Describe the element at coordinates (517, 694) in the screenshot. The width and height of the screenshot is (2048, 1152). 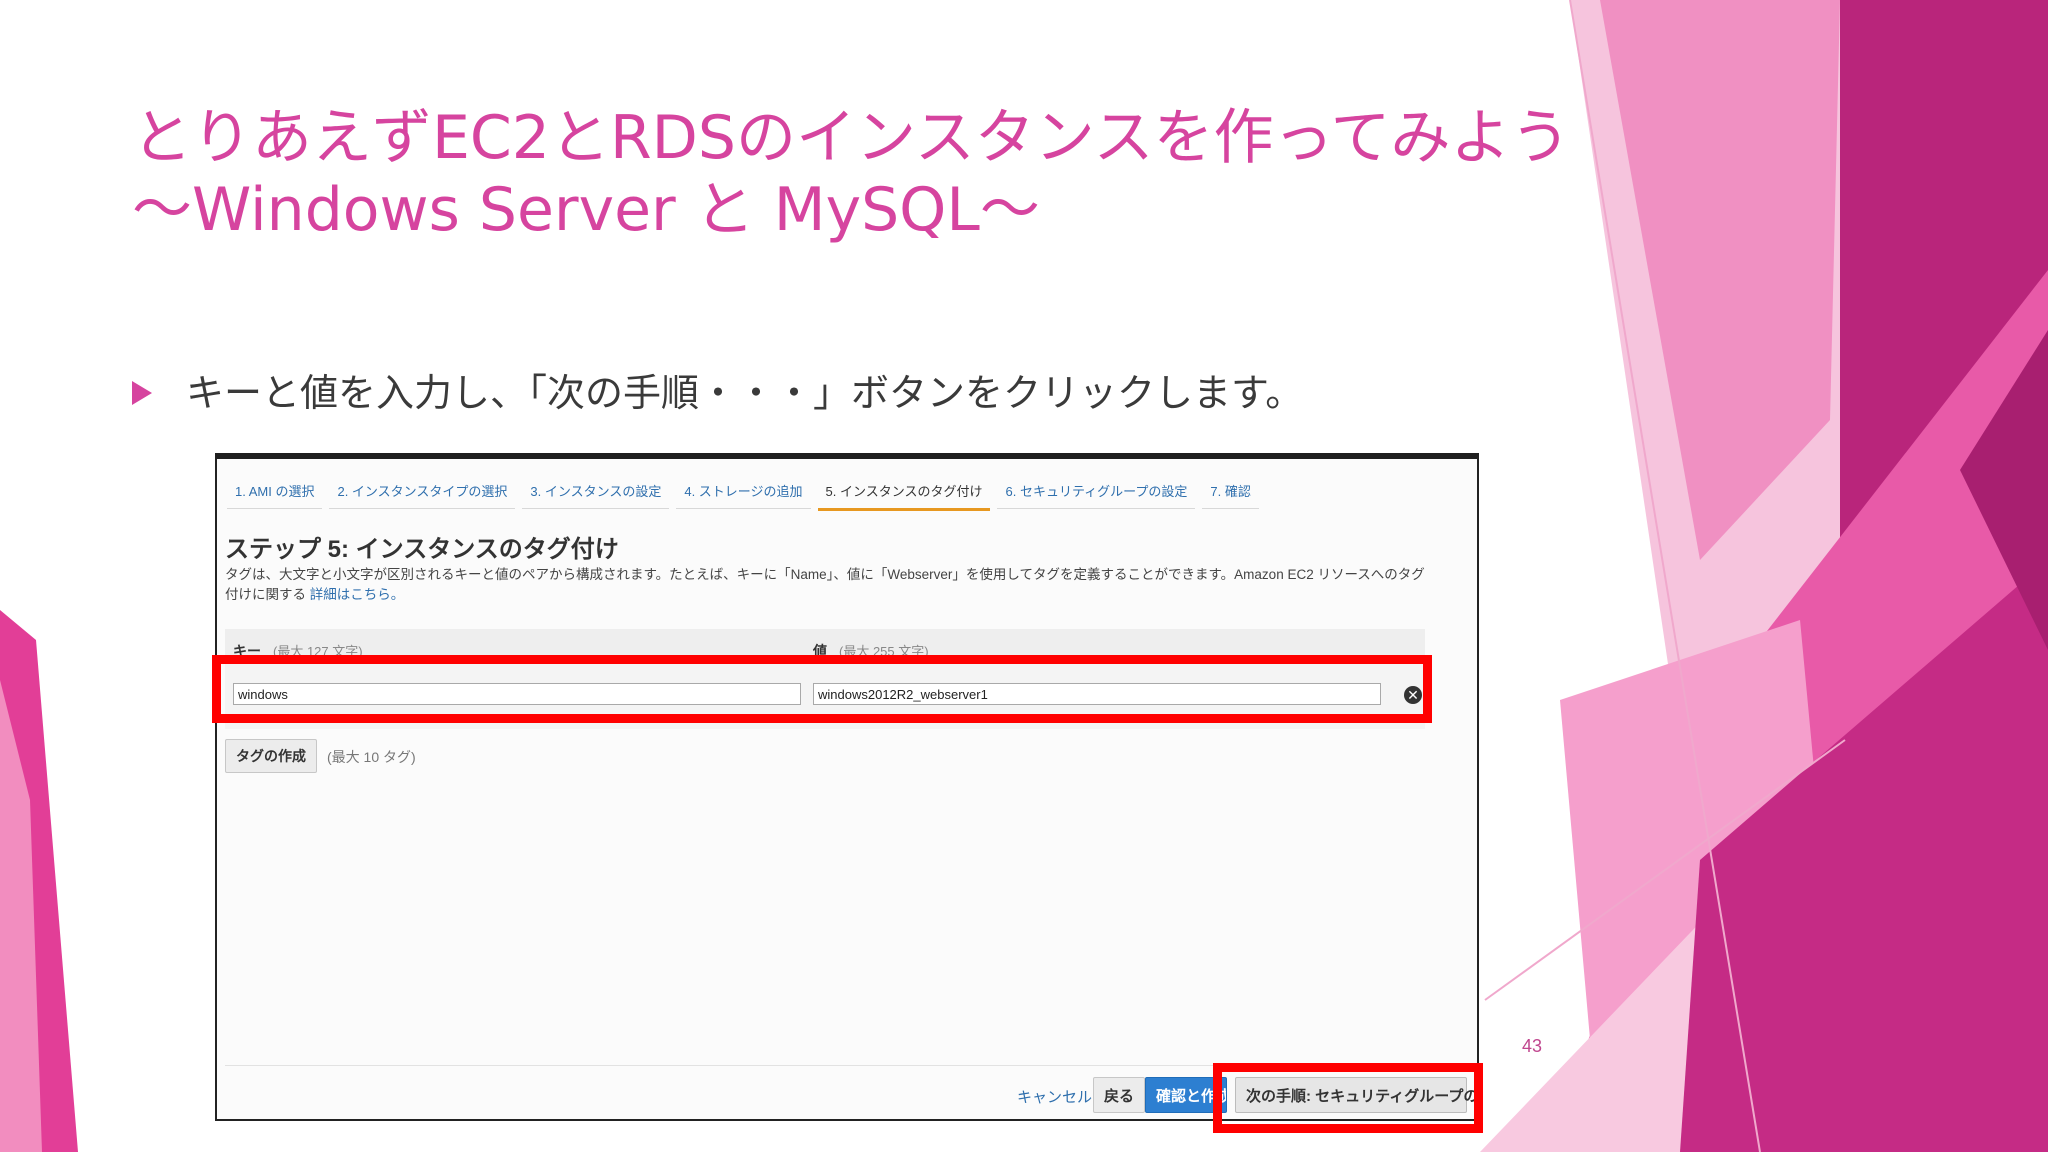
I see `tag-key-input` at that location.